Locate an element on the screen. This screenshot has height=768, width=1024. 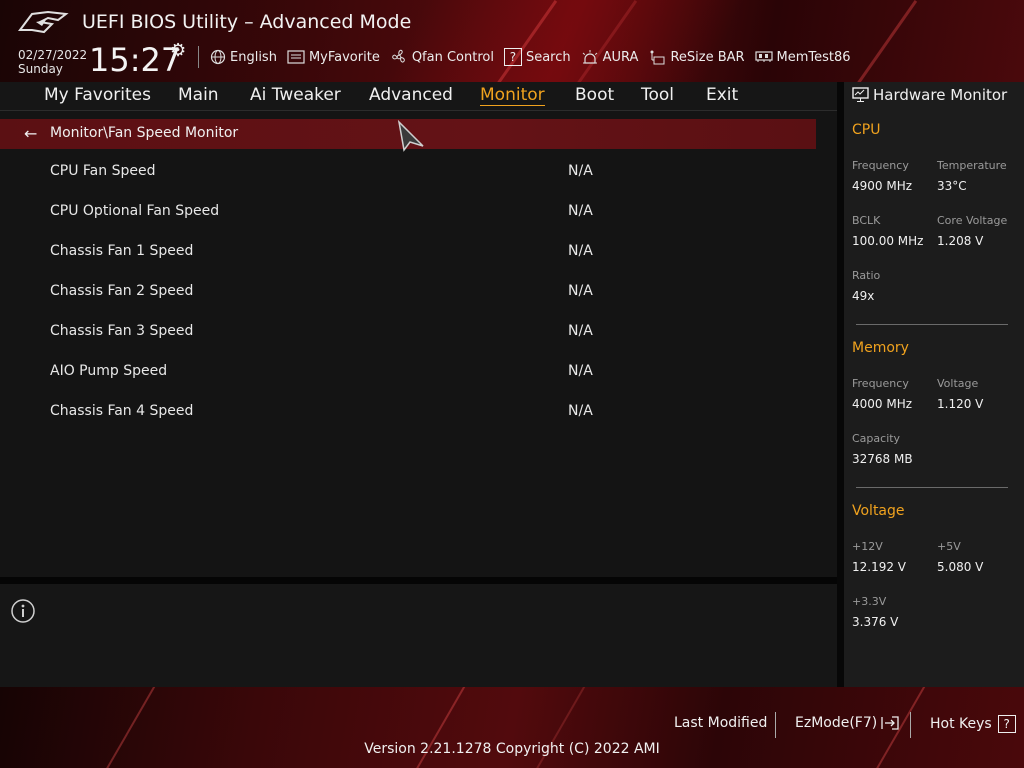
hw-separator is located at coordinates (932, 487).